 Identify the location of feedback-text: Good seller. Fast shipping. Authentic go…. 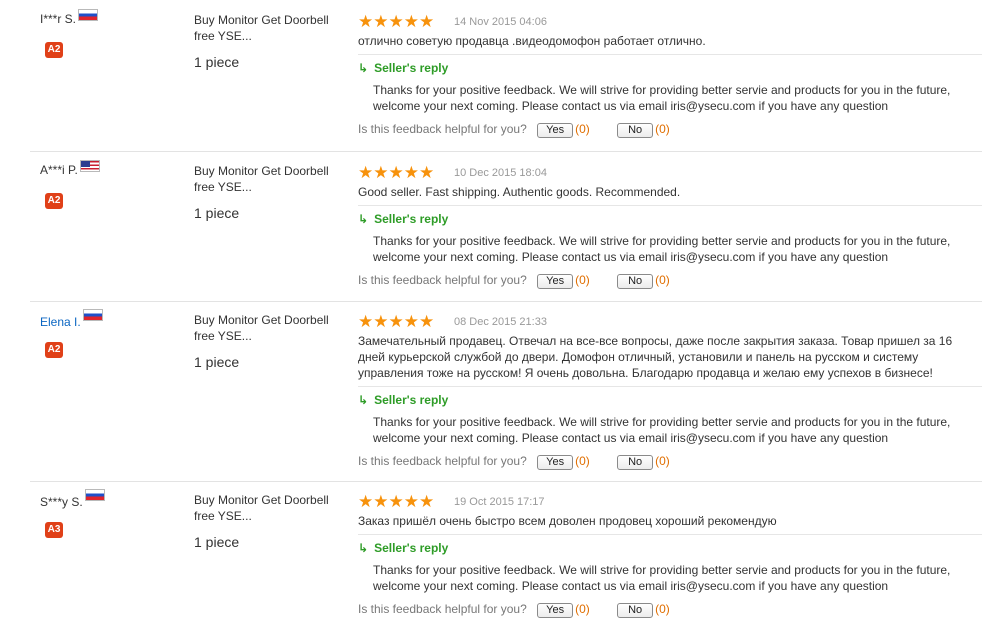
(519, 192).